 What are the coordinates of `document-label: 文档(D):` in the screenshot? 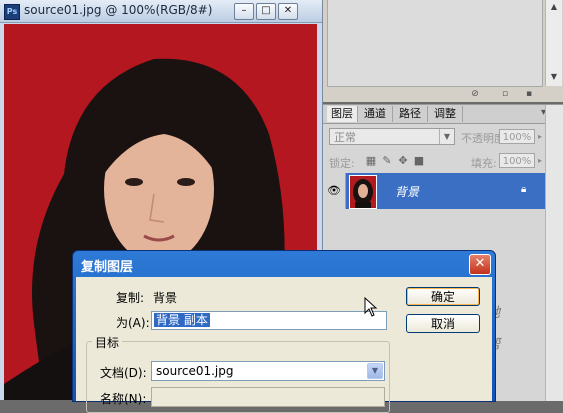 It's located at (123, 373).